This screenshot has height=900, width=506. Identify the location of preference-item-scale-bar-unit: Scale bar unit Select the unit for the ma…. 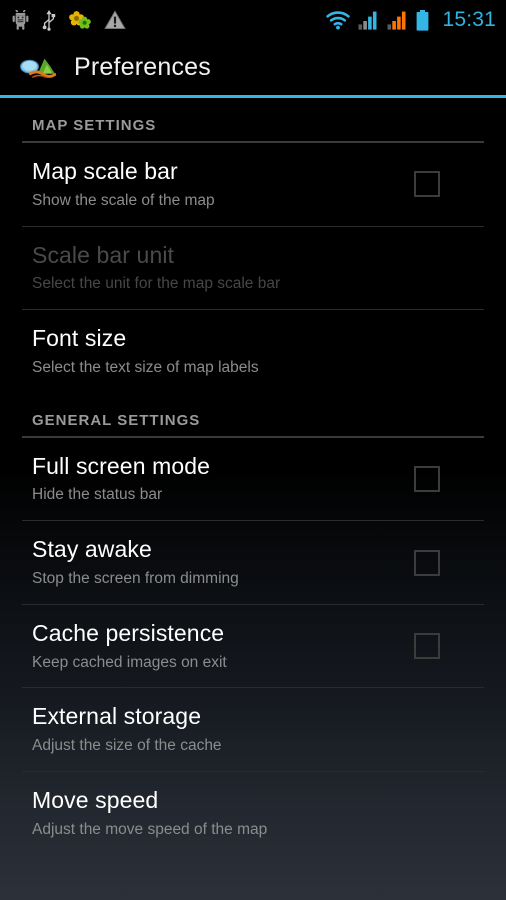
(253, 268).